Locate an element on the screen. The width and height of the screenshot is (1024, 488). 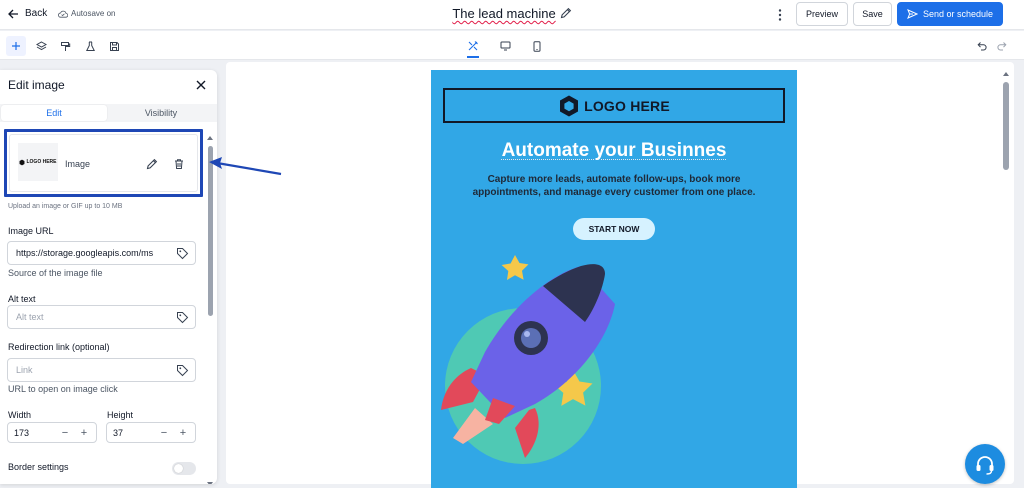
height-decrease-button: − is located at coordinates (164, 433).